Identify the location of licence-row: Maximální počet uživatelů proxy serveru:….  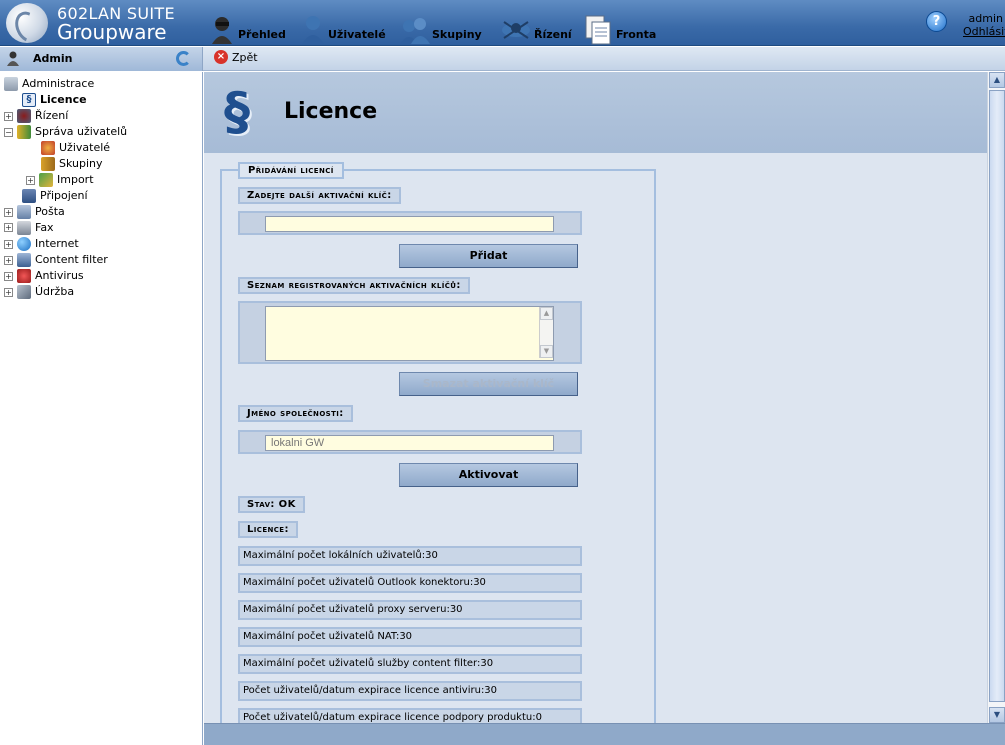
(410, 610).